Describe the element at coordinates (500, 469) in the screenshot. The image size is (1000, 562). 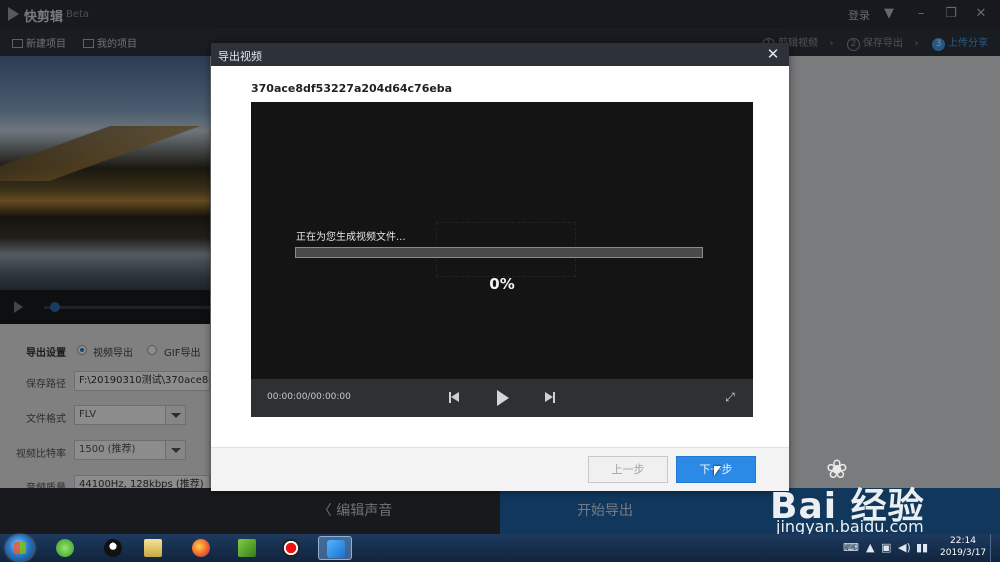
I see `dialog-footer: 上一步 下一步` at that location.